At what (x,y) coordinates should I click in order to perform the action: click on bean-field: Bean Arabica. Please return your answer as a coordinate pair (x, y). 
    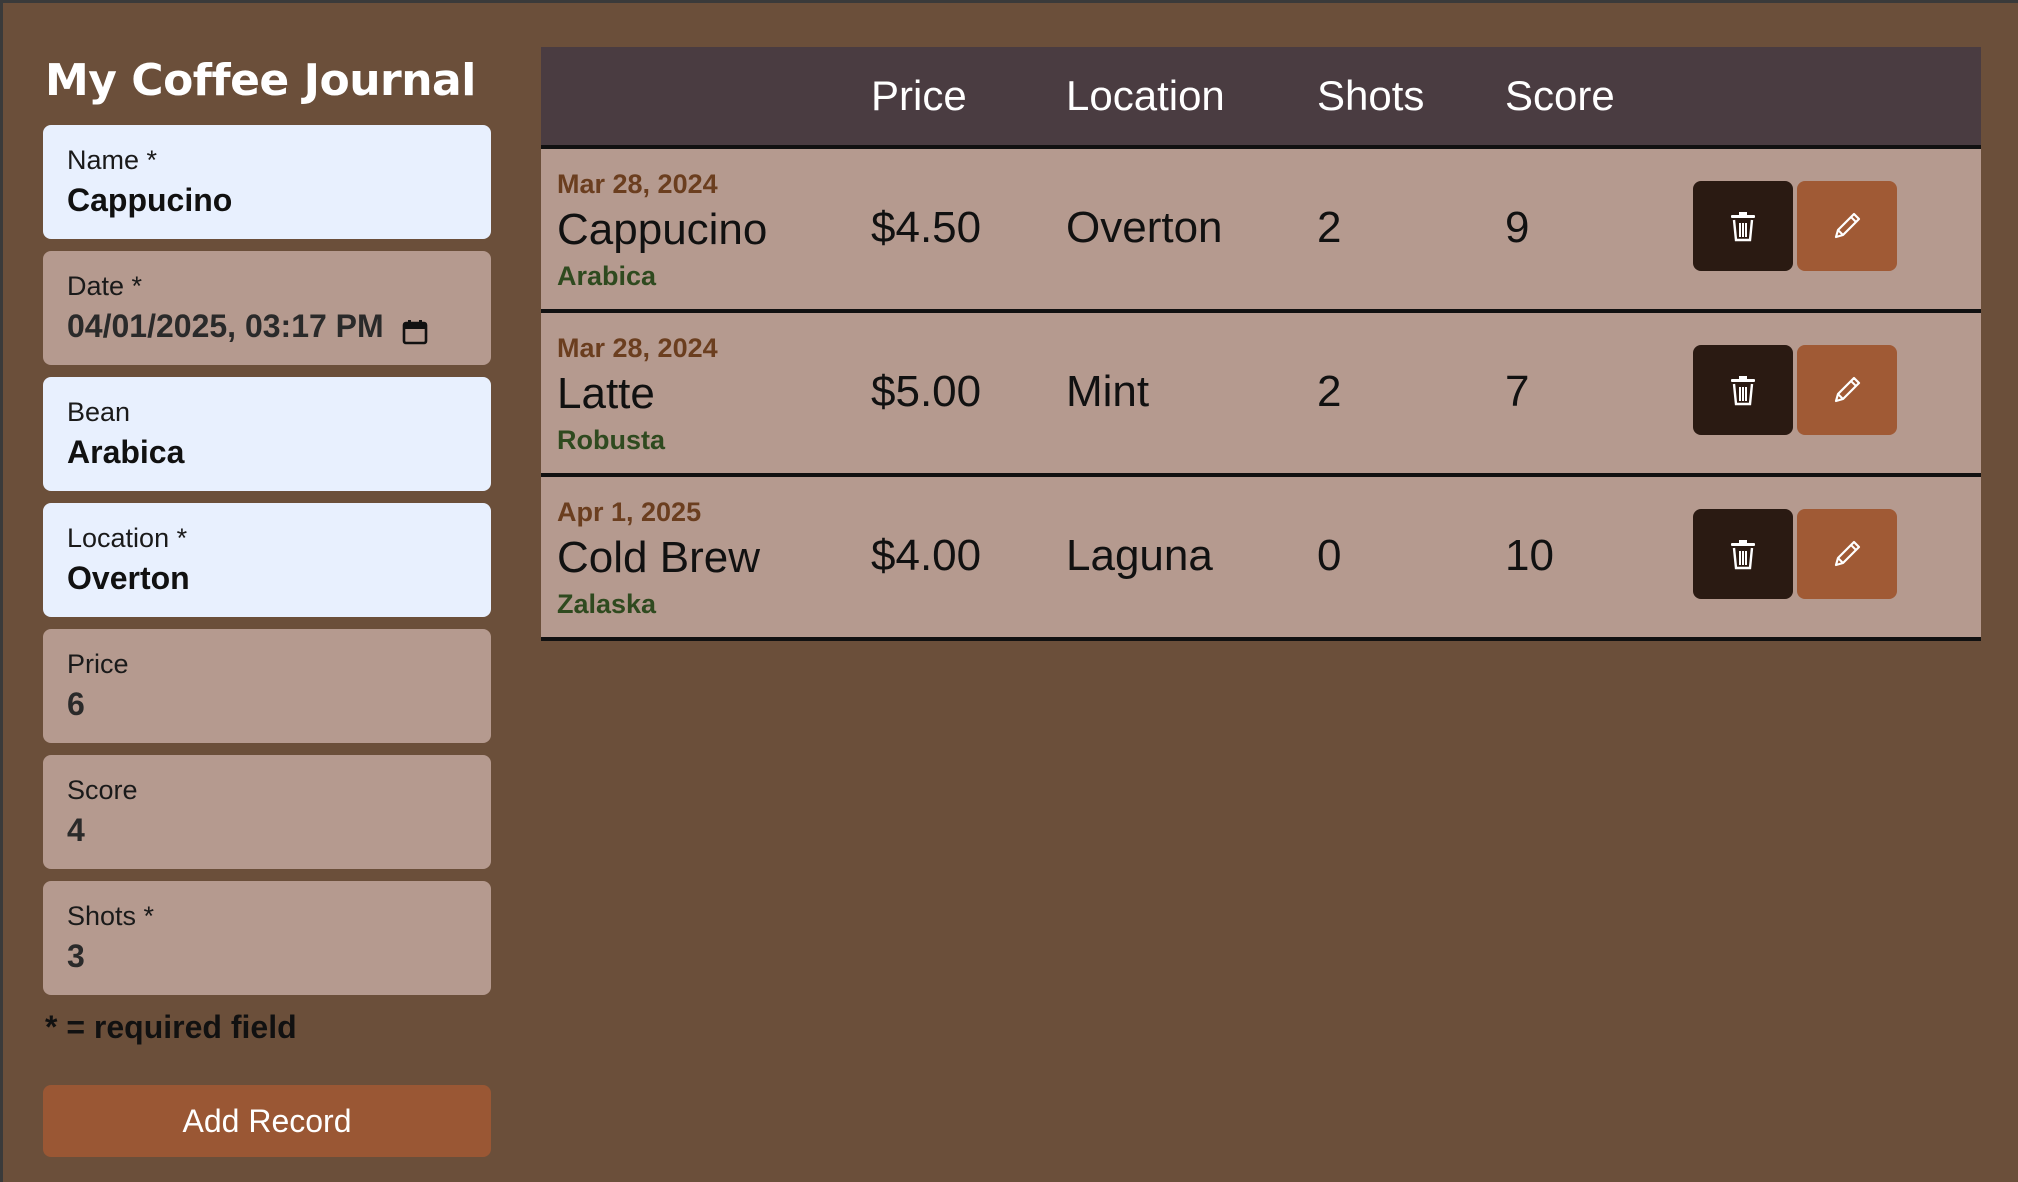
    Looking at the image, I should click on (267, 434).